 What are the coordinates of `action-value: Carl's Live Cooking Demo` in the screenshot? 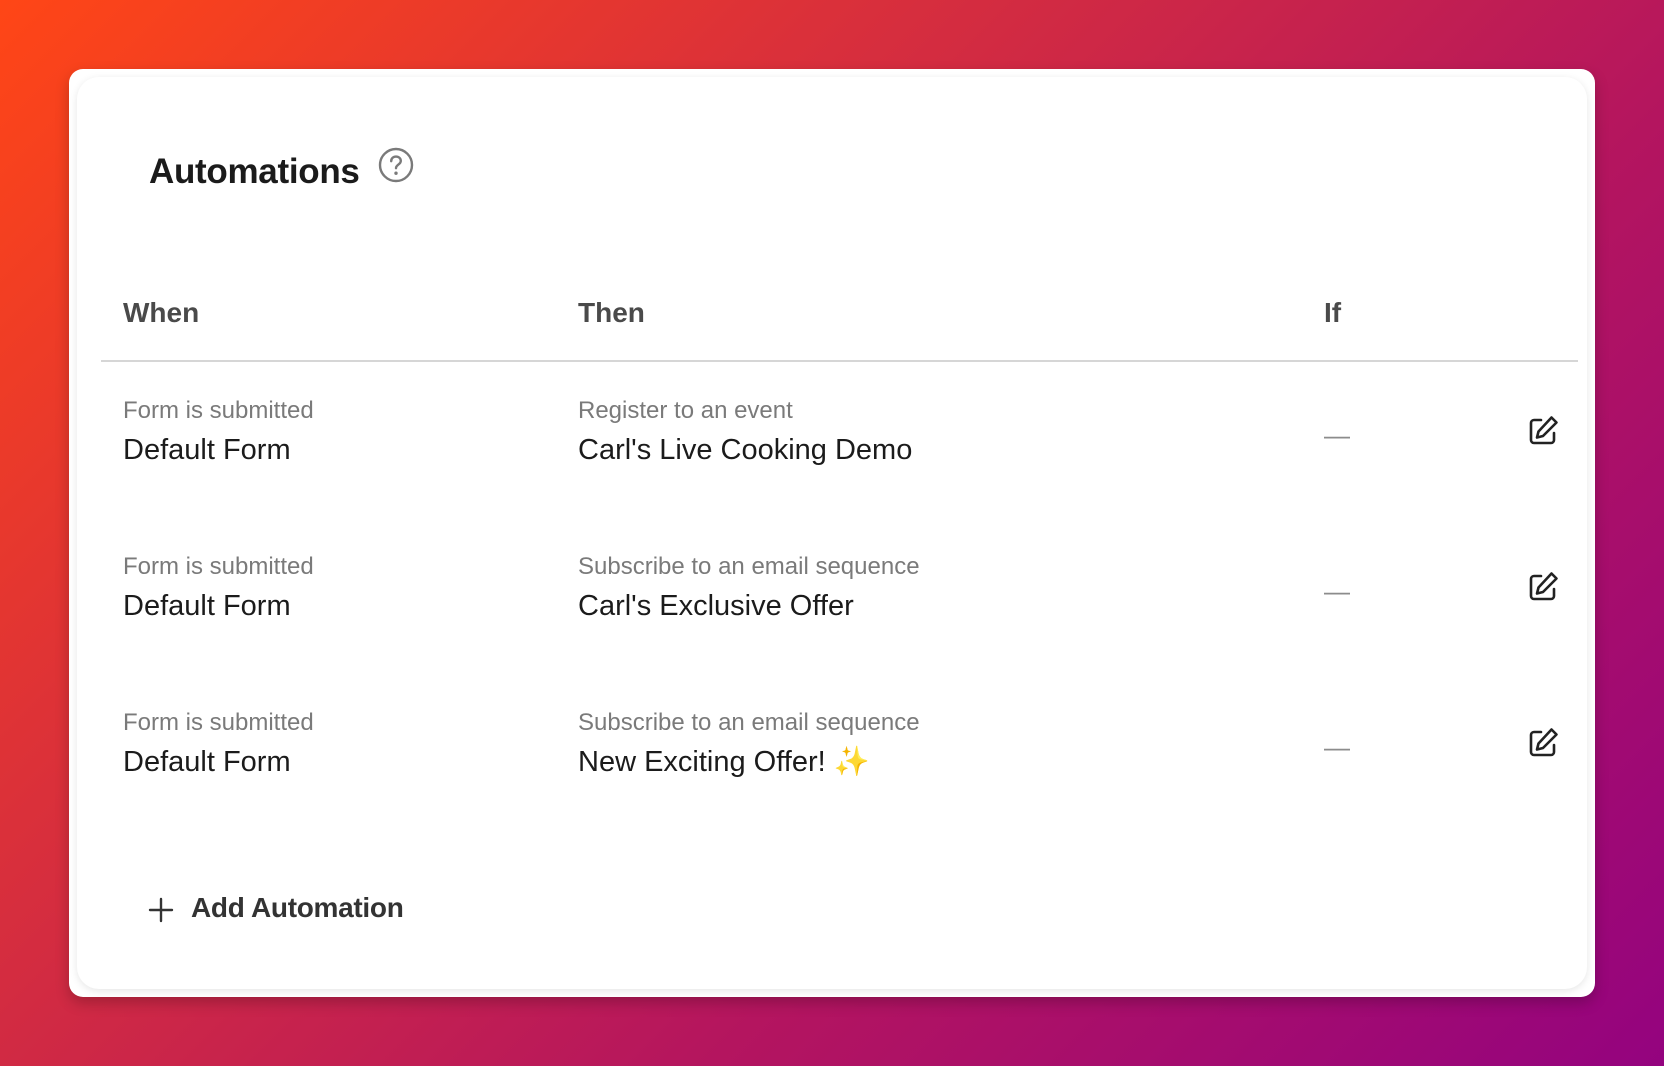 It's located at (745, 450).